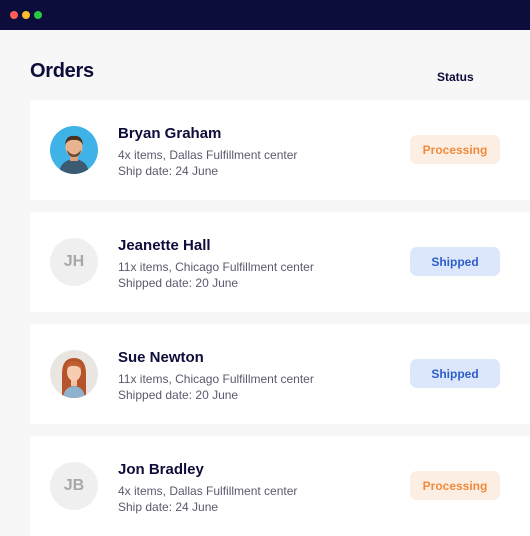 Image resolution: width=530 pixels, height=536 pixels. I want to click on maximize-window-dot-icon, so click(38, 15).